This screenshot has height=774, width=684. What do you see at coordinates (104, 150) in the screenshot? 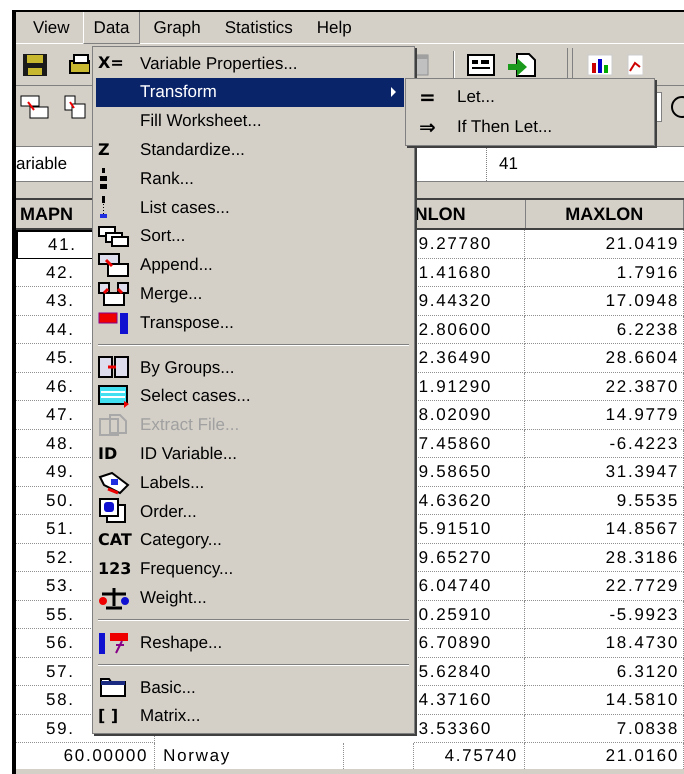
I see `glyph-icon: Z` at bounding box center [104, 150].